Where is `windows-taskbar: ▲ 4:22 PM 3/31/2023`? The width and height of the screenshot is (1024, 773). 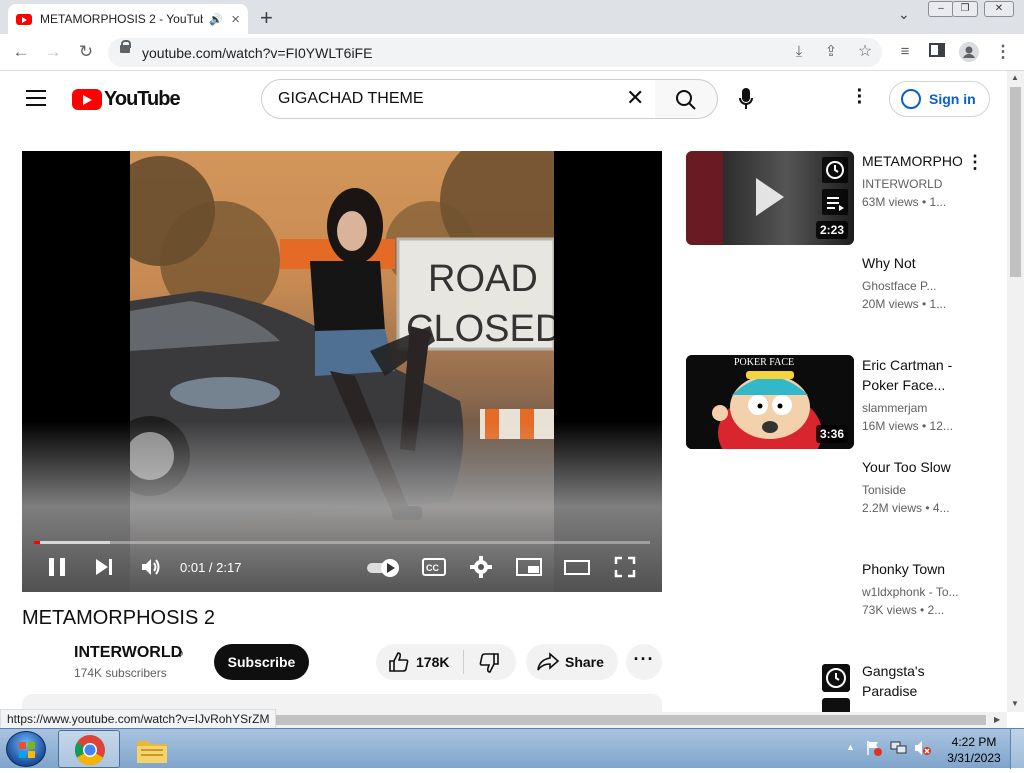 windows-taskbar: ▲ 4:22 PM 3/31/2023 is located at coordinates (512, 748).